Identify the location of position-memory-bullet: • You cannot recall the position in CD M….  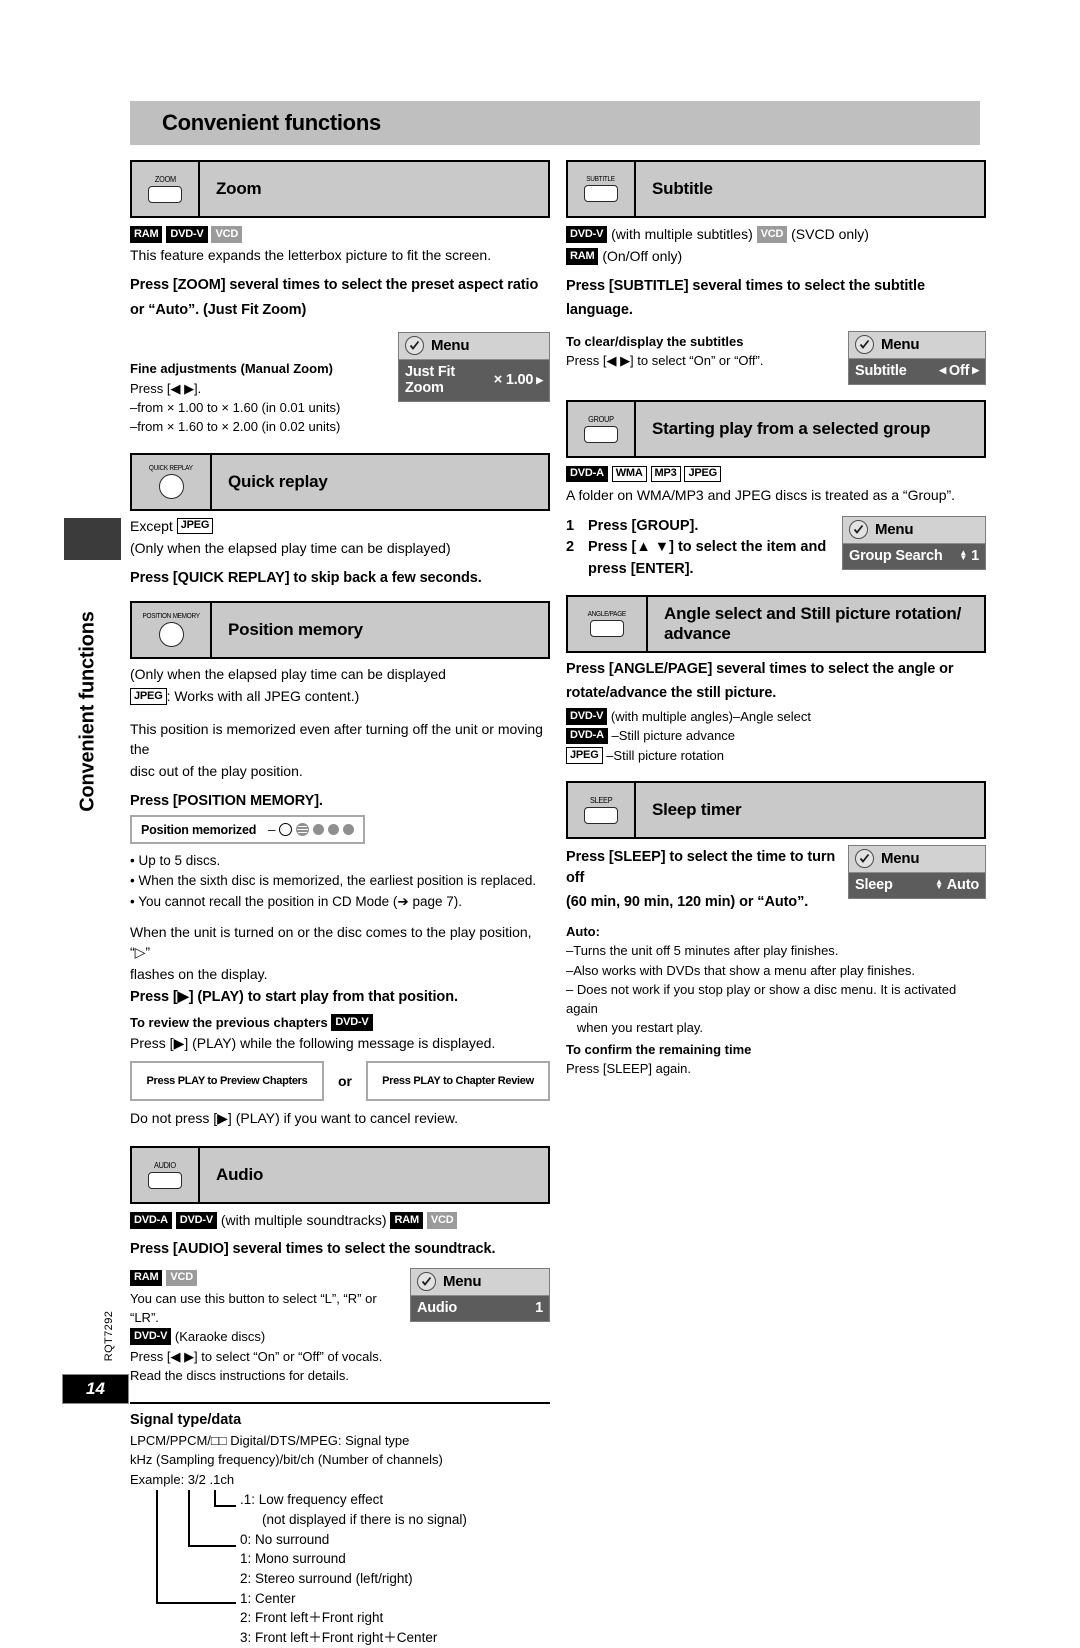
(296, 901).